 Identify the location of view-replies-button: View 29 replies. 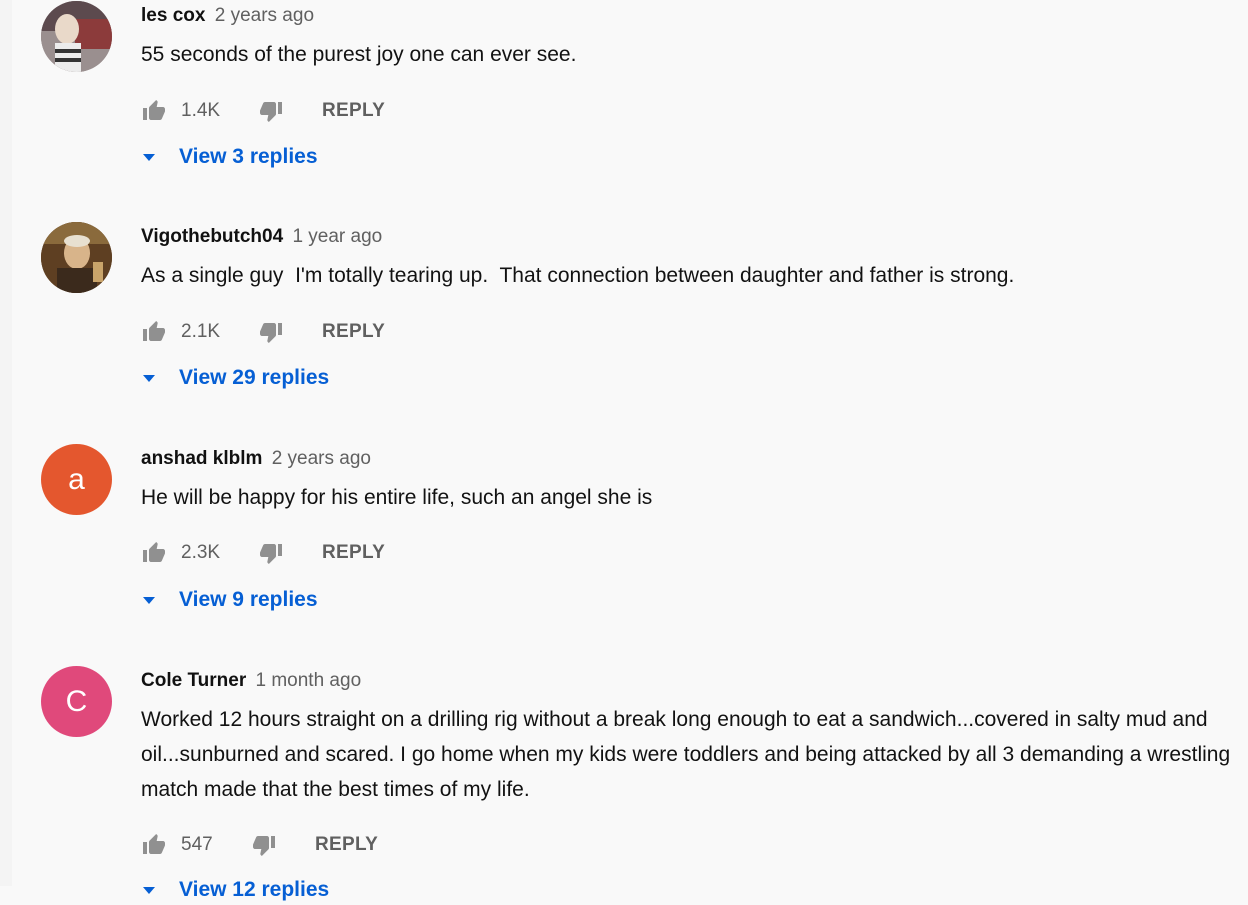
(235, 378).